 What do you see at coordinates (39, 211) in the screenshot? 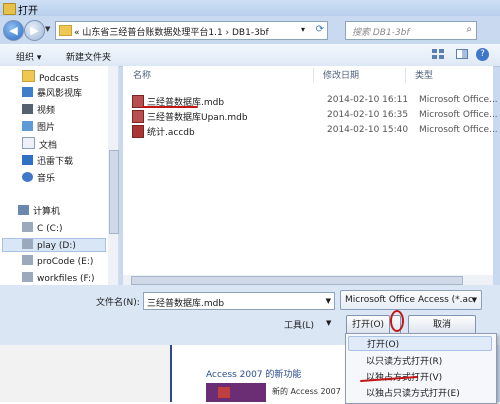
I see `sidebar-item-computer: 计算机` at bounding box center [39, 211].